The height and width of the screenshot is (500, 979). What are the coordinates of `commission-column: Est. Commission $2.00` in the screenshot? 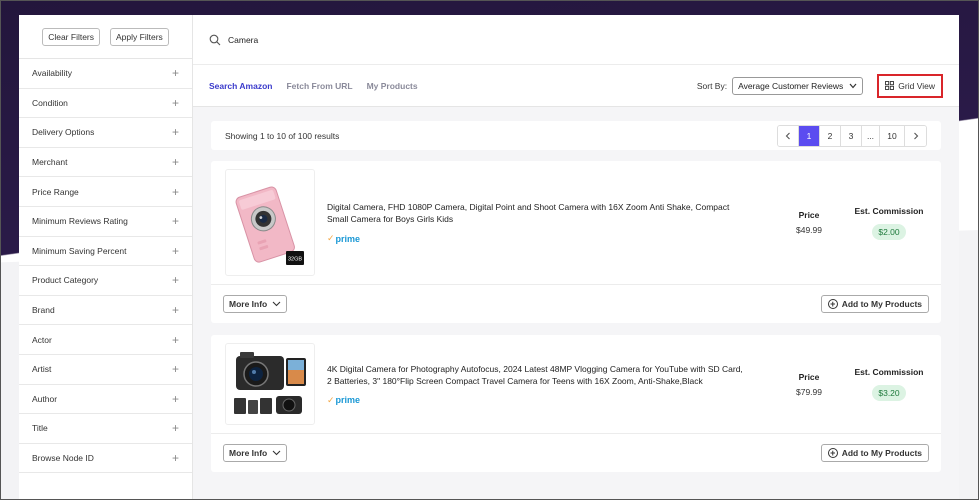 It's located at (889, 223).